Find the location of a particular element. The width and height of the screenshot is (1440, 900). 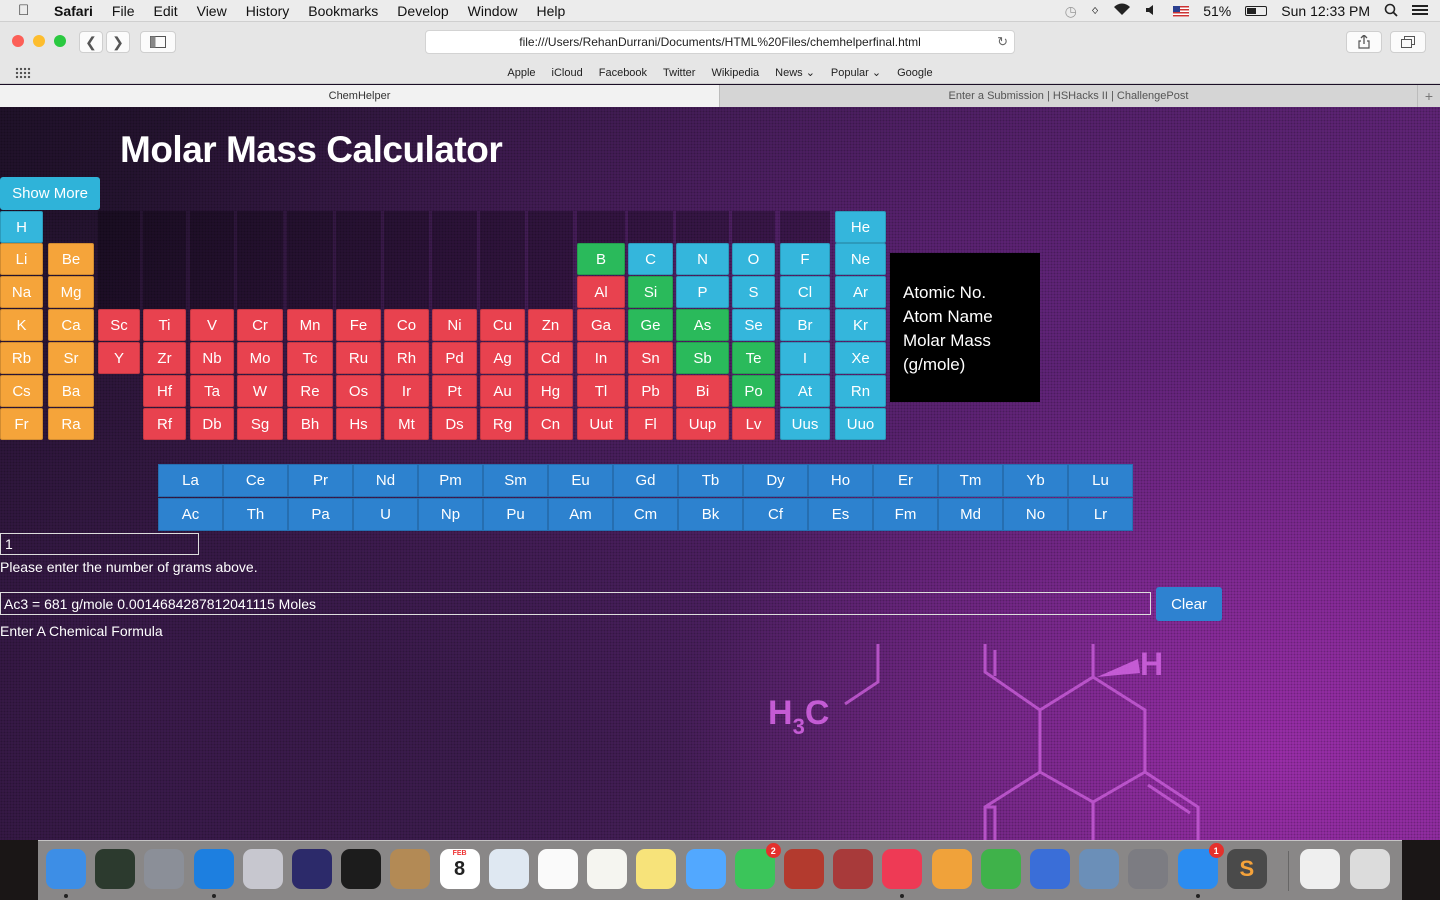

element-ra: Ra is located at coordinates (71, 424).